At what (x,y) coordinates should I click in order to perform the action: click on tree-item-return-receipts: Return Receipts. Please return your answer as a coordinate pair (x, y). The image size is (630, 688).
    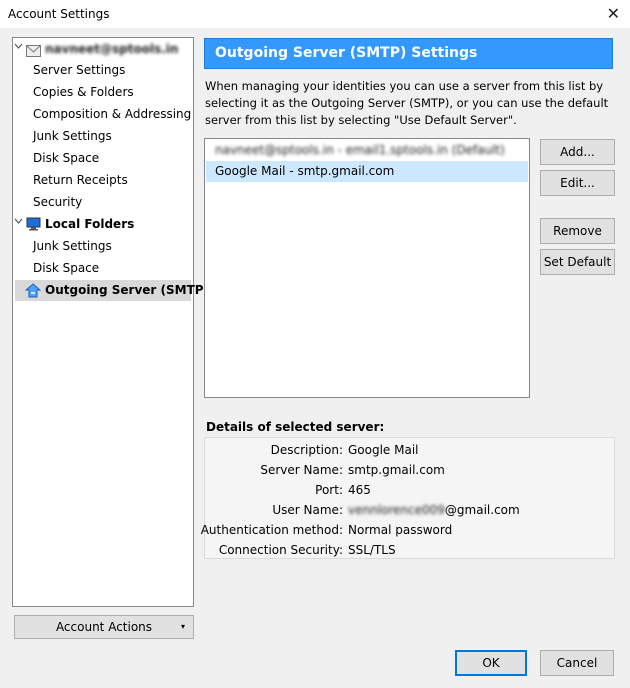
    Looking at the image, I should click on (80, 180).